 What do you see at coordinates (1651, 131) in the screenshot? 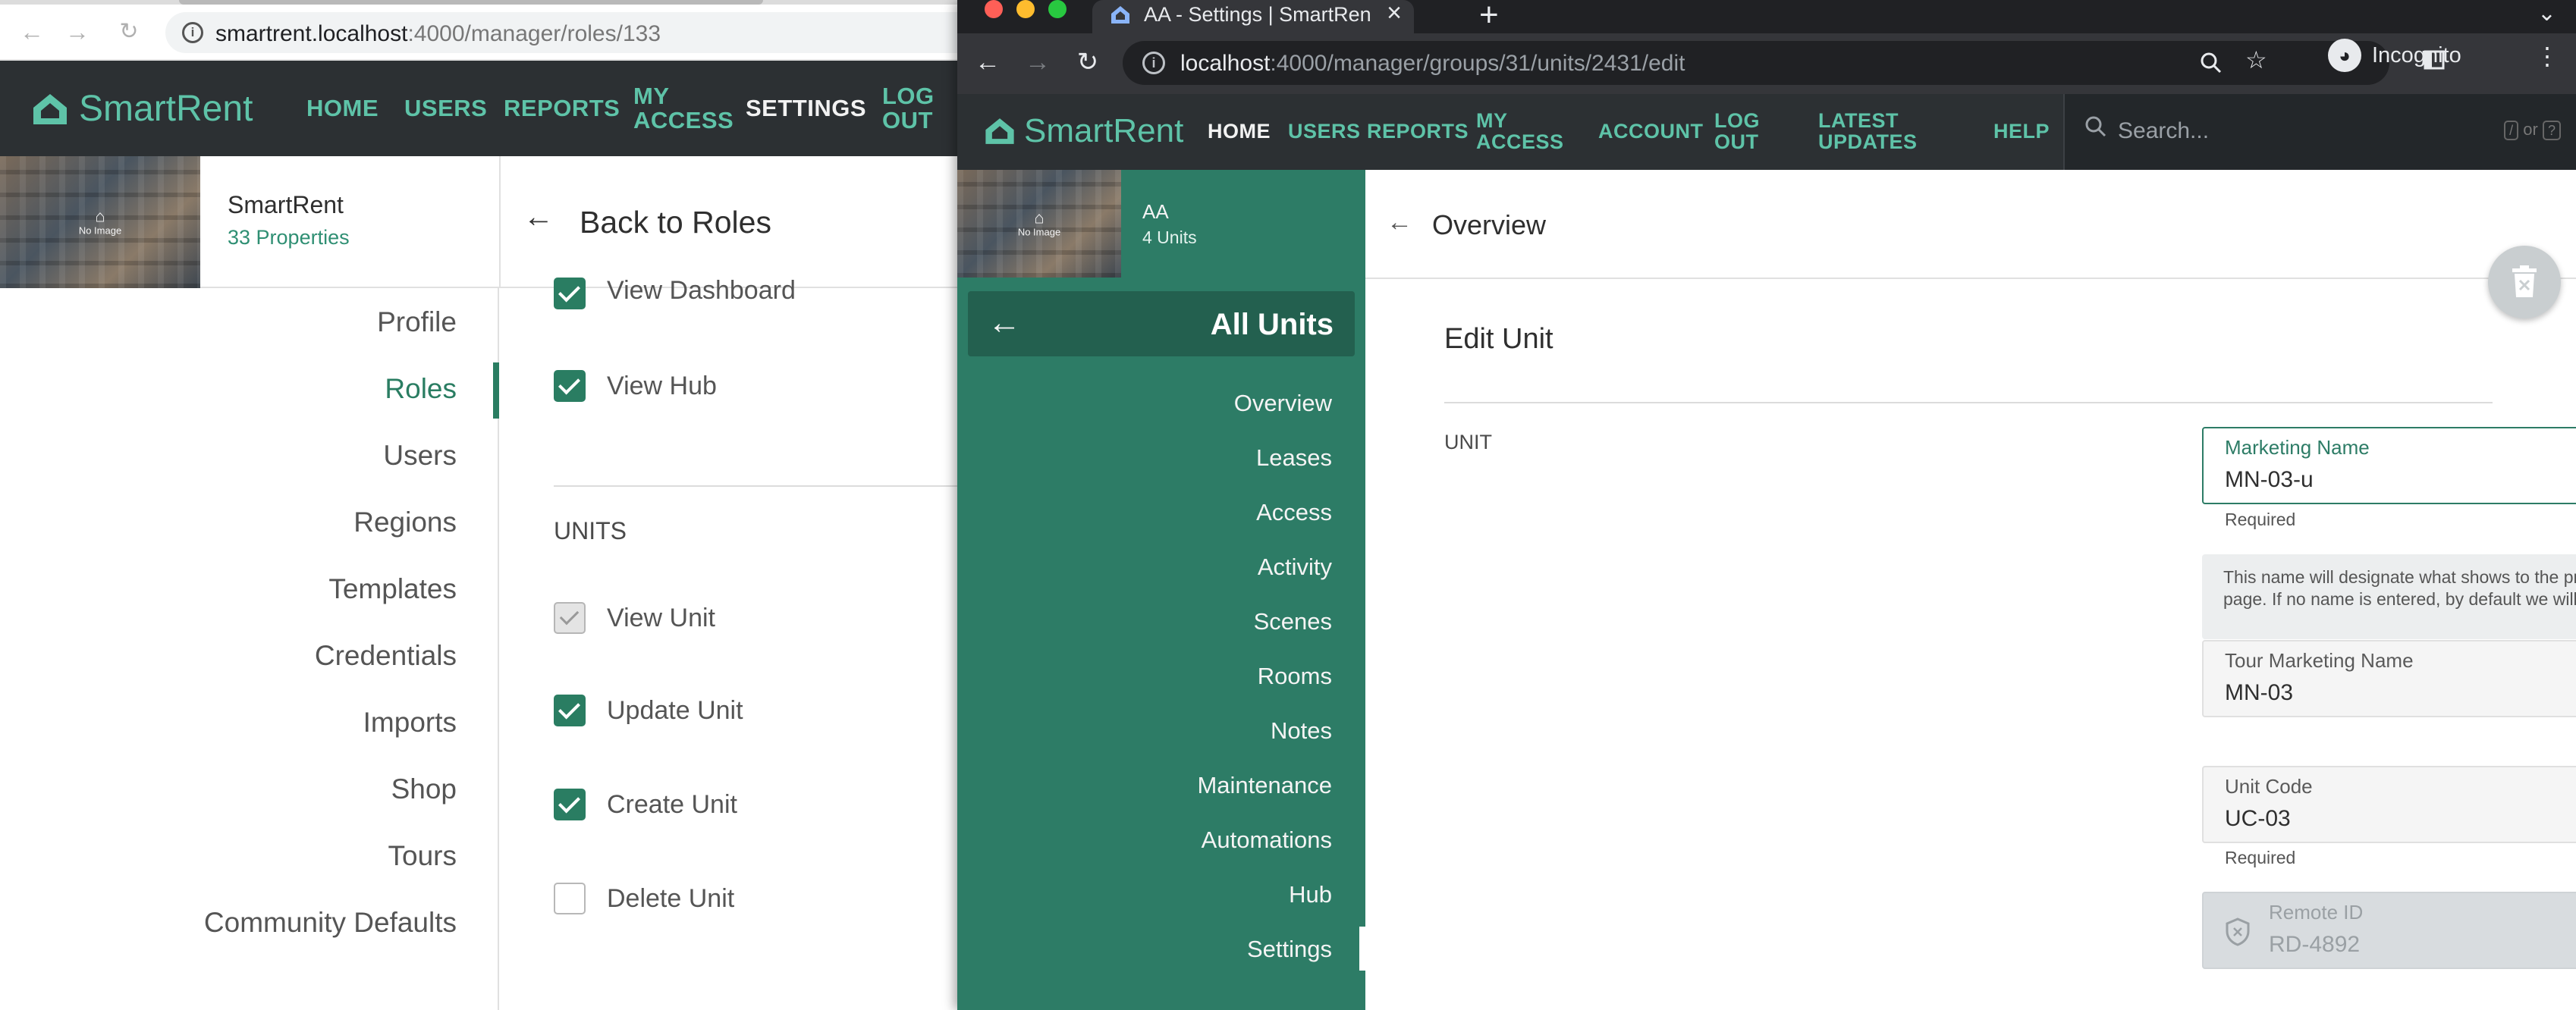
I see `nav-account: ACCOUNT` at bounding box center [1651, 131].